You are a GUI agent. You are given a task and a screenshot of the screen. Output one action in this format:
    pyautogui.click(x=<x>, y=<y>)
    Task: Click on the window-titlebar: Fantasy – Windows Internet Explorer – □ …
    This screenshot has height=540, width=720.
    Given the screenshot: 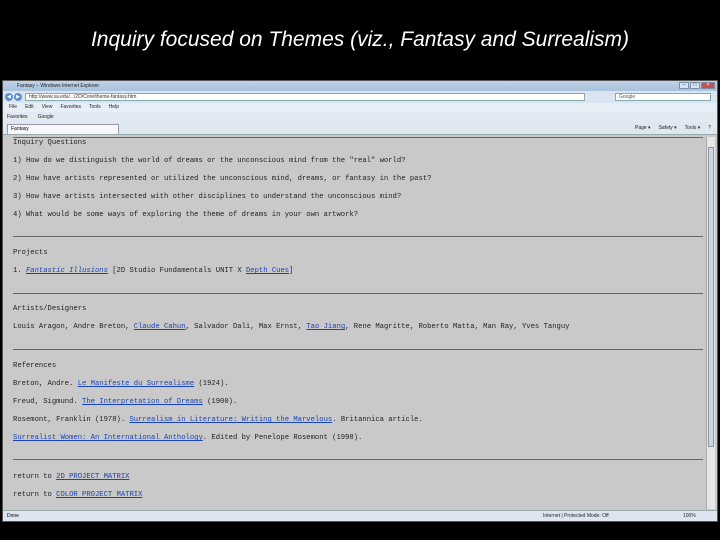 What is the action you would take?
    pyautogui.click(x=360, y=86)
    